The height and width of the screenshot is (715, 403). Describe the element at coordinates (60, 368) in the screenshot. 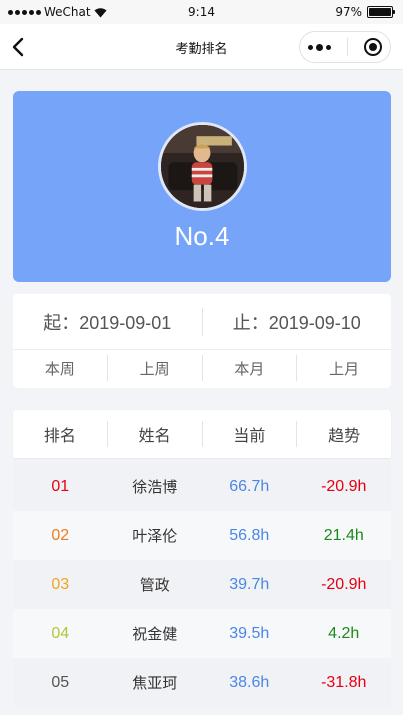

I see `tab-this-week: 本周` at that location.